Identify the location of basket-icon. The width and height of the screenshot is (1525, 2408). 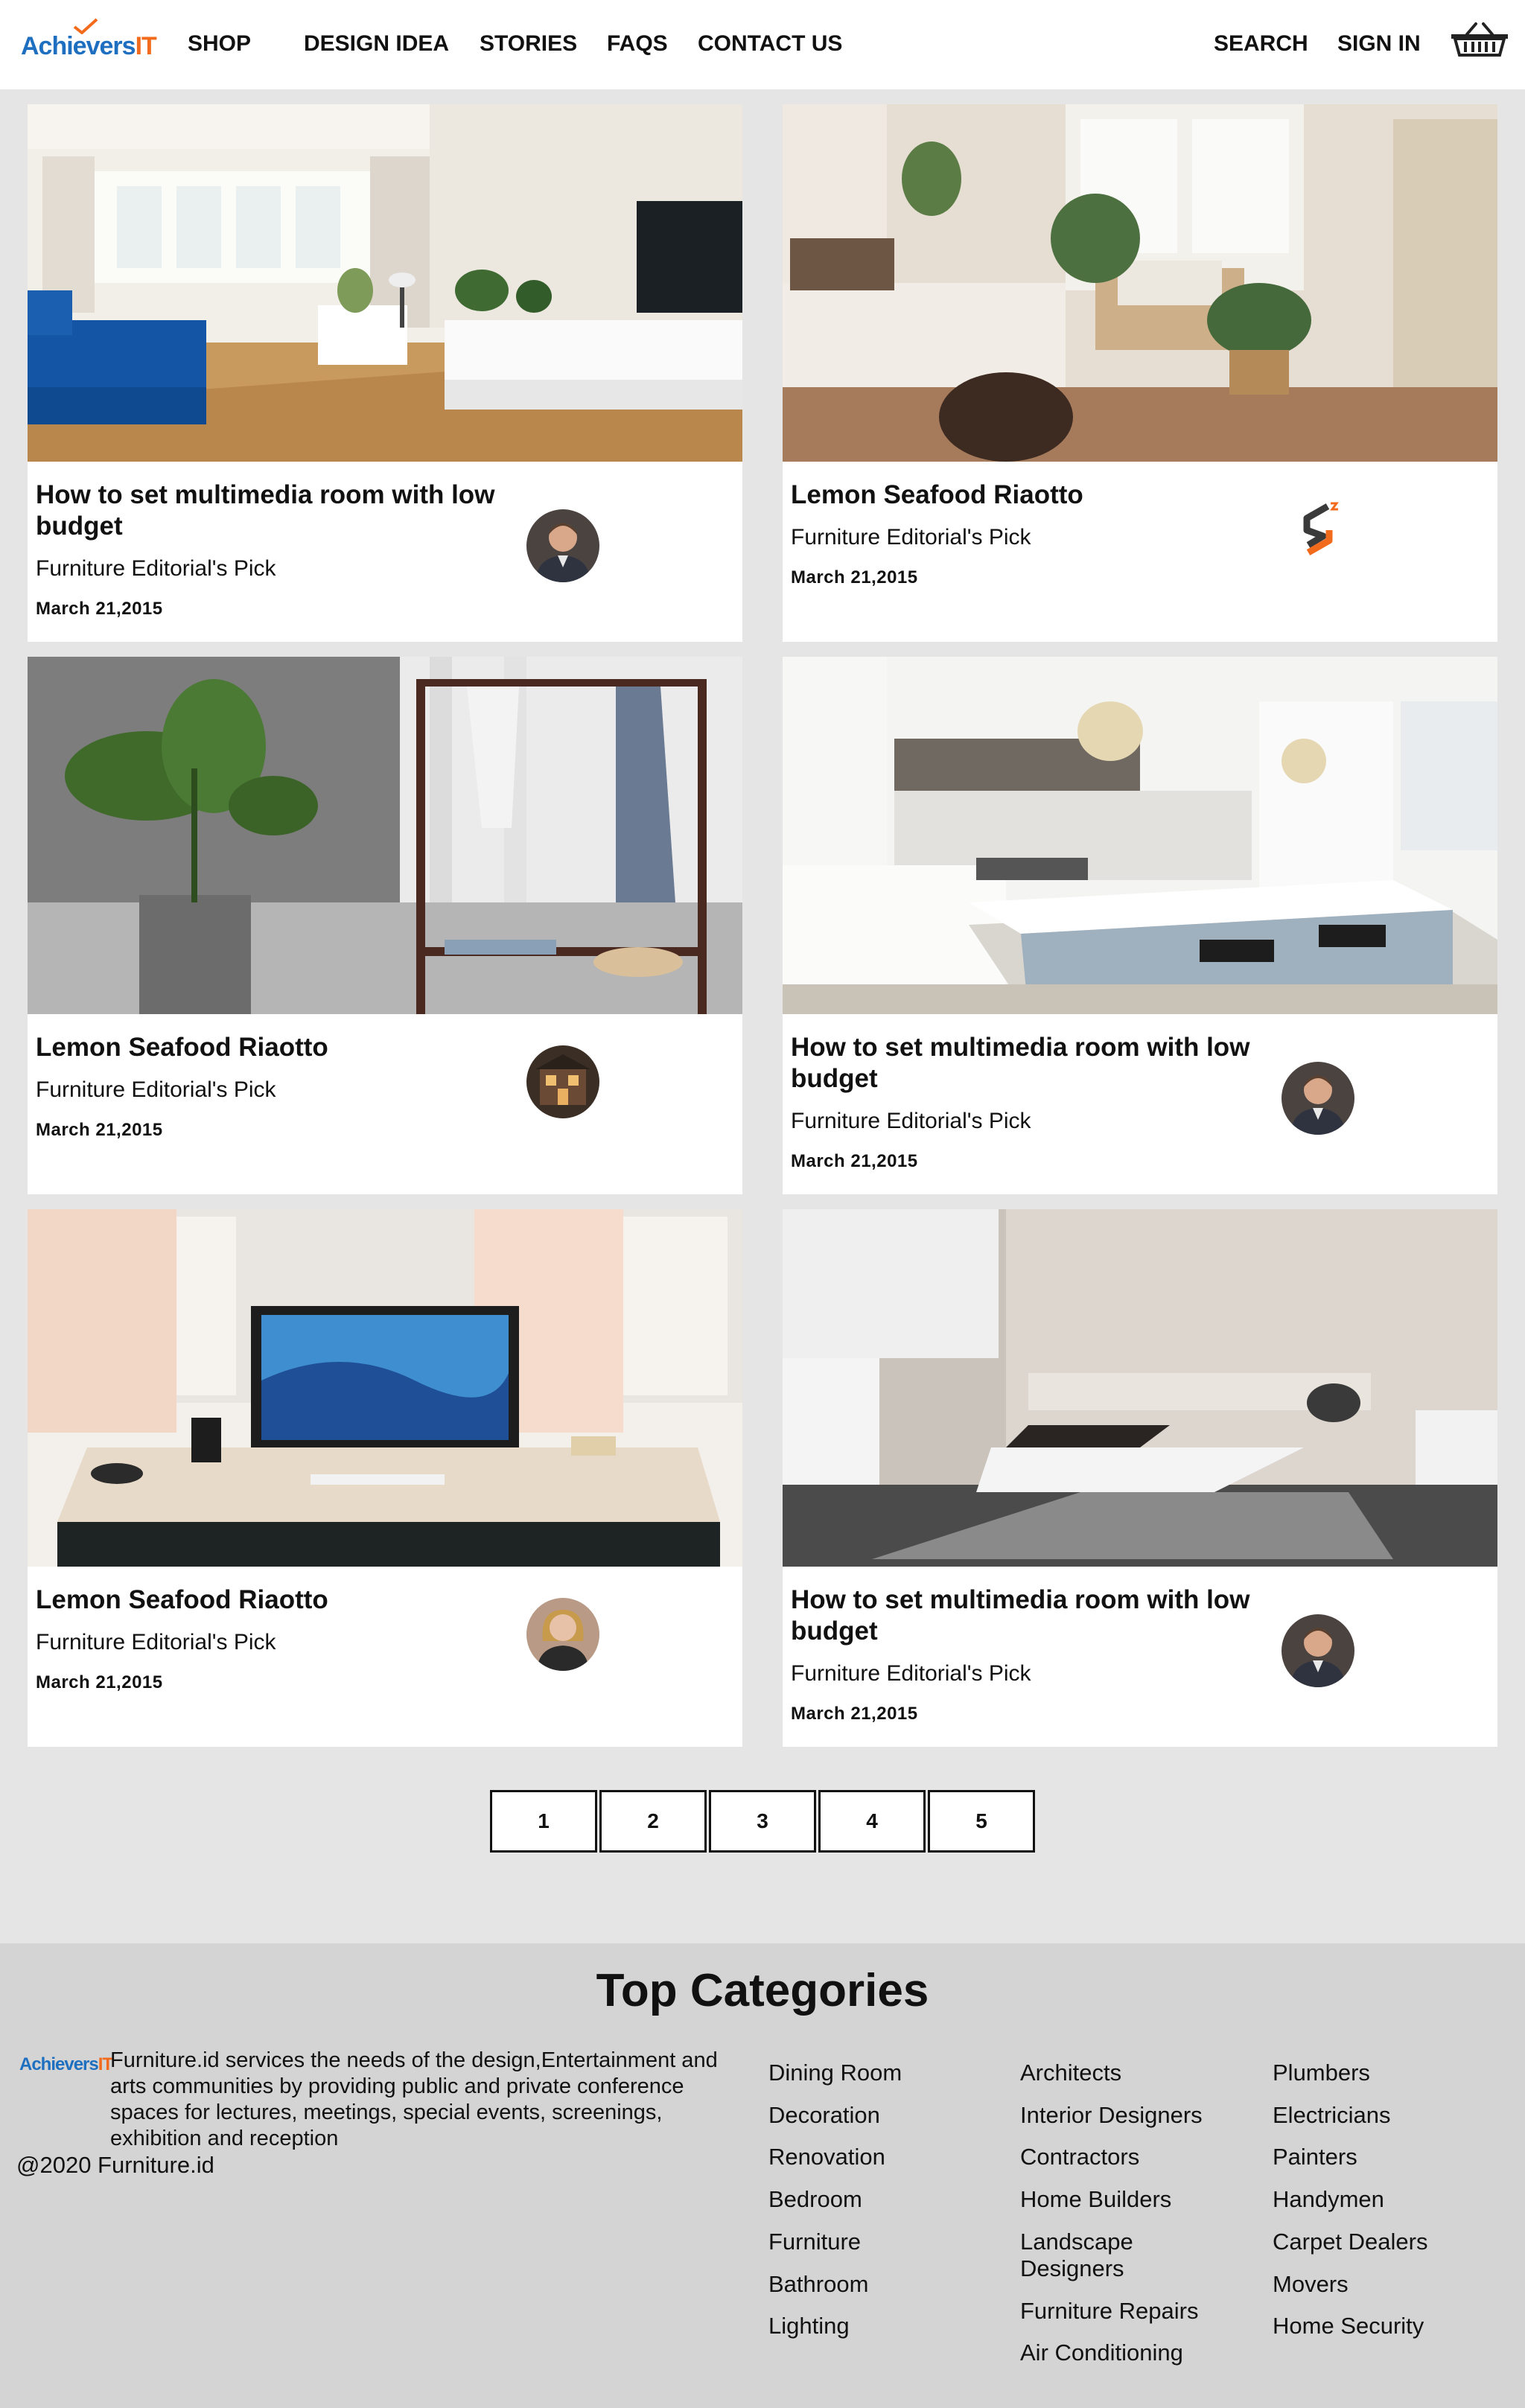
(1479, 40).